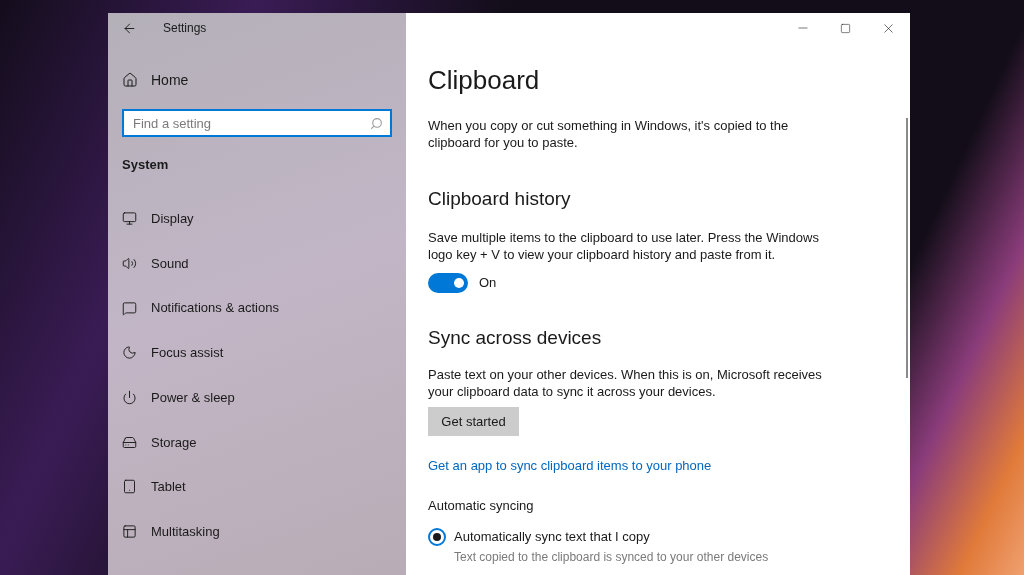 The image size is (1024, 575). Describe the element at coordinates (481, 505) in the screenshot. I see `subheading: Automatic syncing` at that location.